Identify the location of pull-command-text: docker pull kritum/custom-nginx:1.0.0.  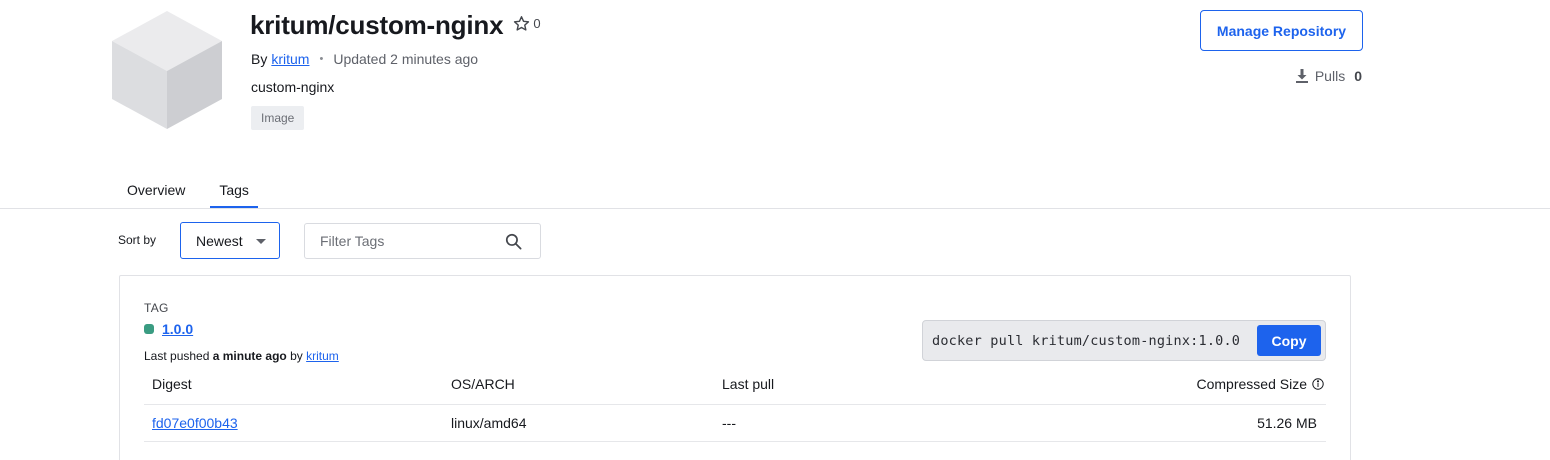
(1086, 341).